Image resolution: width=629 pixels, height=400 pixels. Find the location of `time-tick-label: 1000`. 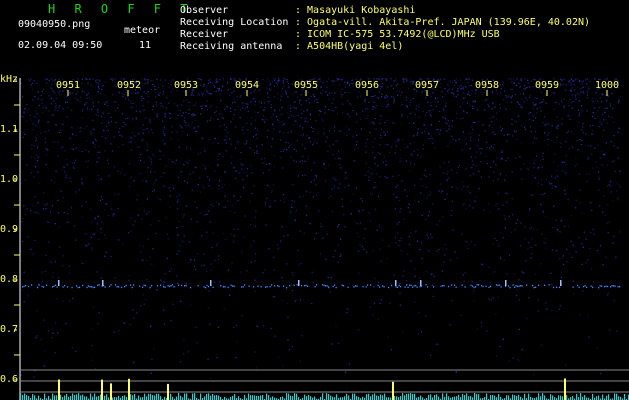

time-tick-label: 1000 is located at coordinates (607, 85).